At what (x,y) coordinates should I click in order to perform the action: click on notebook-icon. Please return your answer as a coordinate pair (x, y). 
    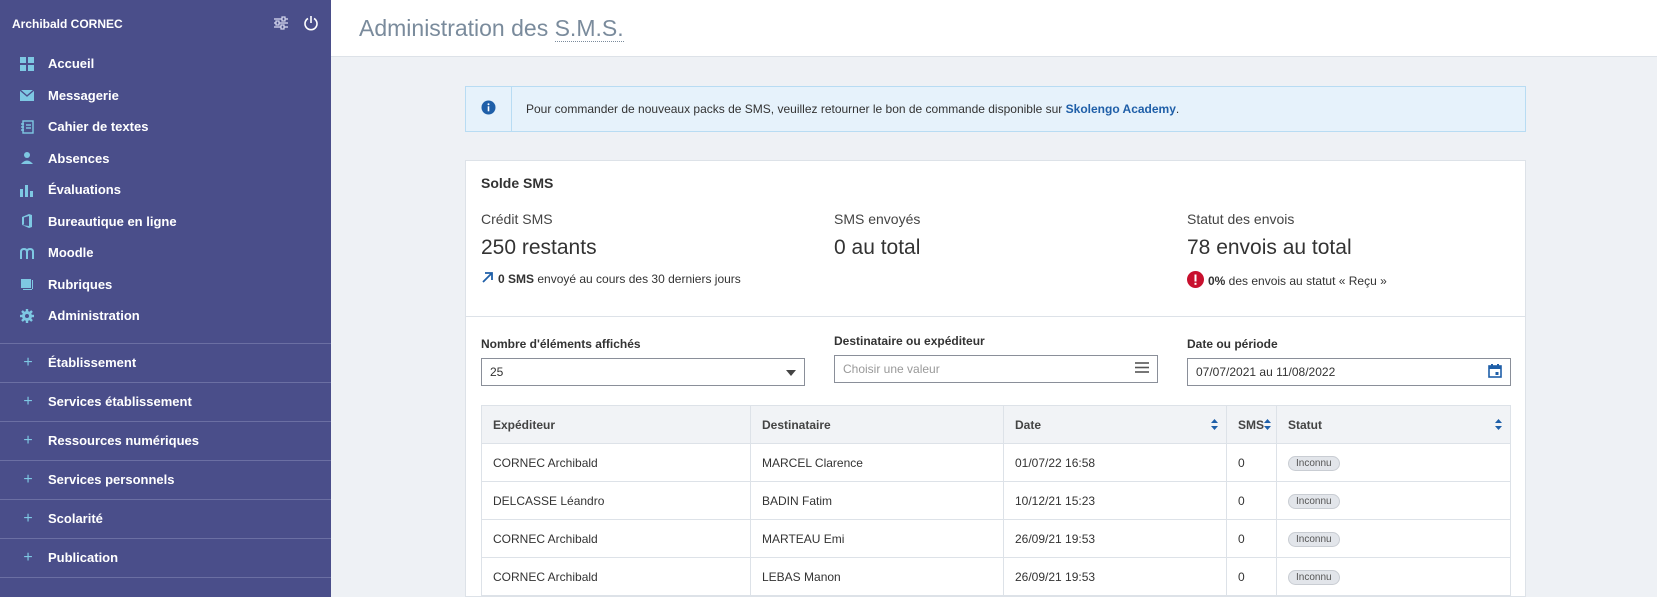
    Looking at the image, I should click on (27, 127).